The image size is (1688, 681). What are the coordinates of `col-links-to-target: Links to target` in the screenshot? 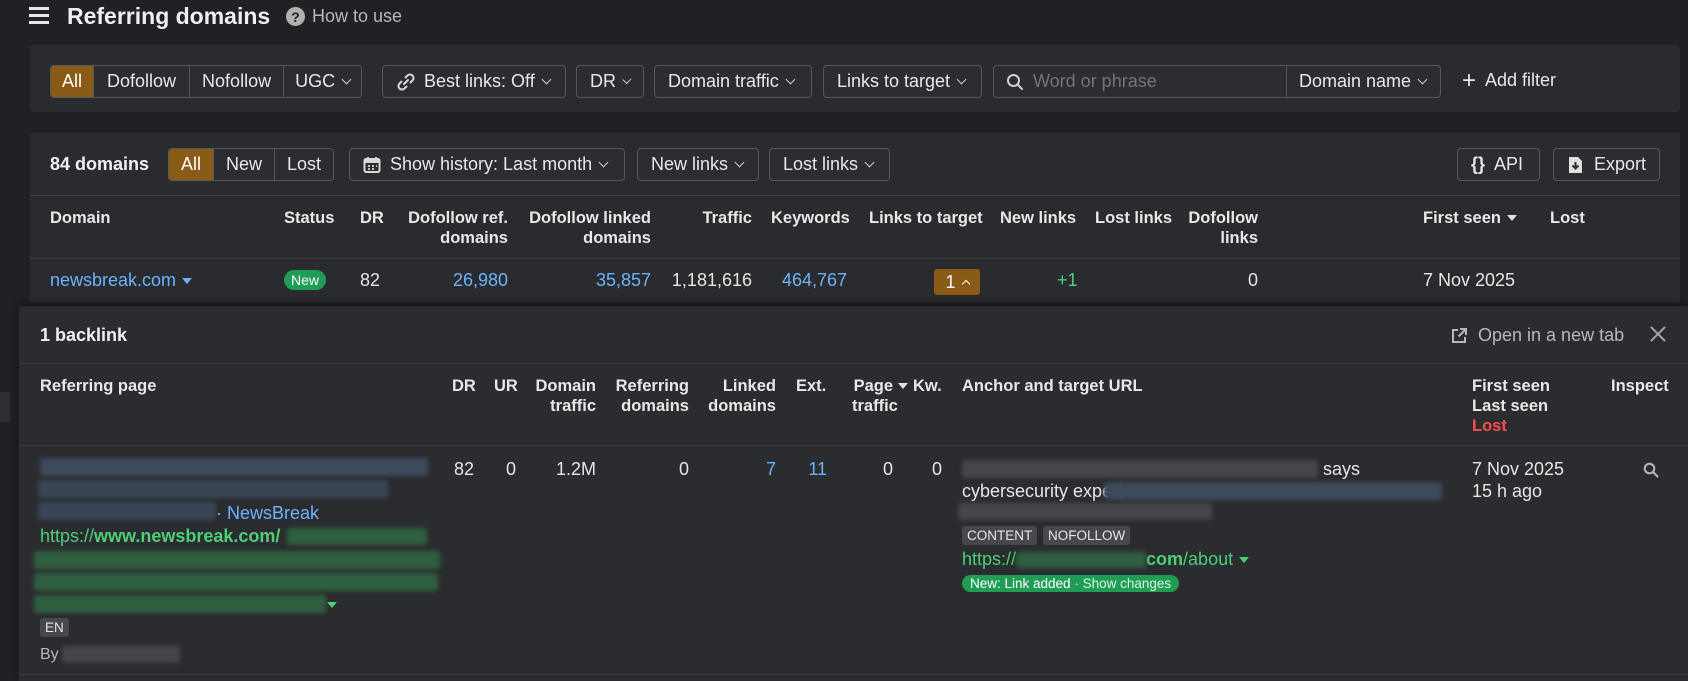 It's located at (926, 218).